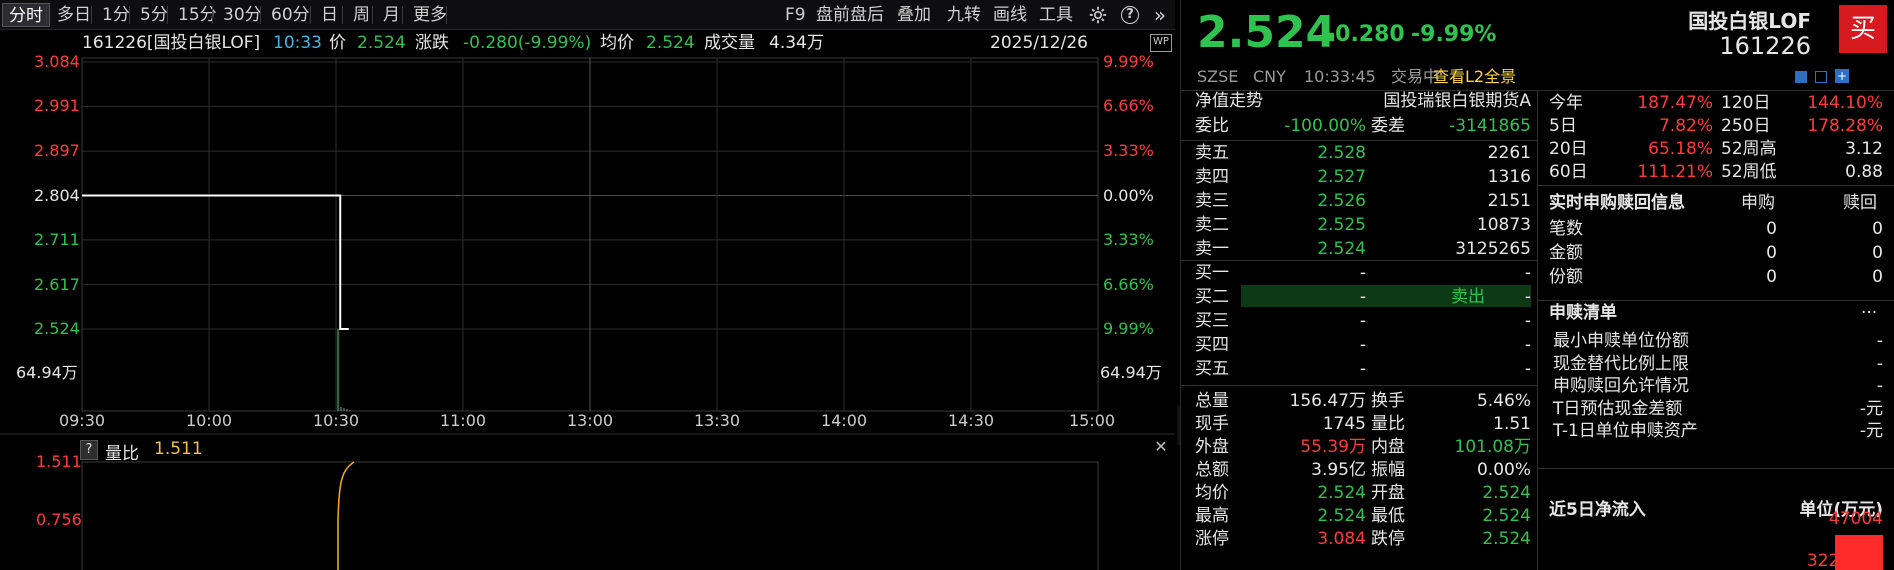  Describe the element at coordinates (1212, 126) in the screenshot. I see `ratio-label: 委比` at that location.